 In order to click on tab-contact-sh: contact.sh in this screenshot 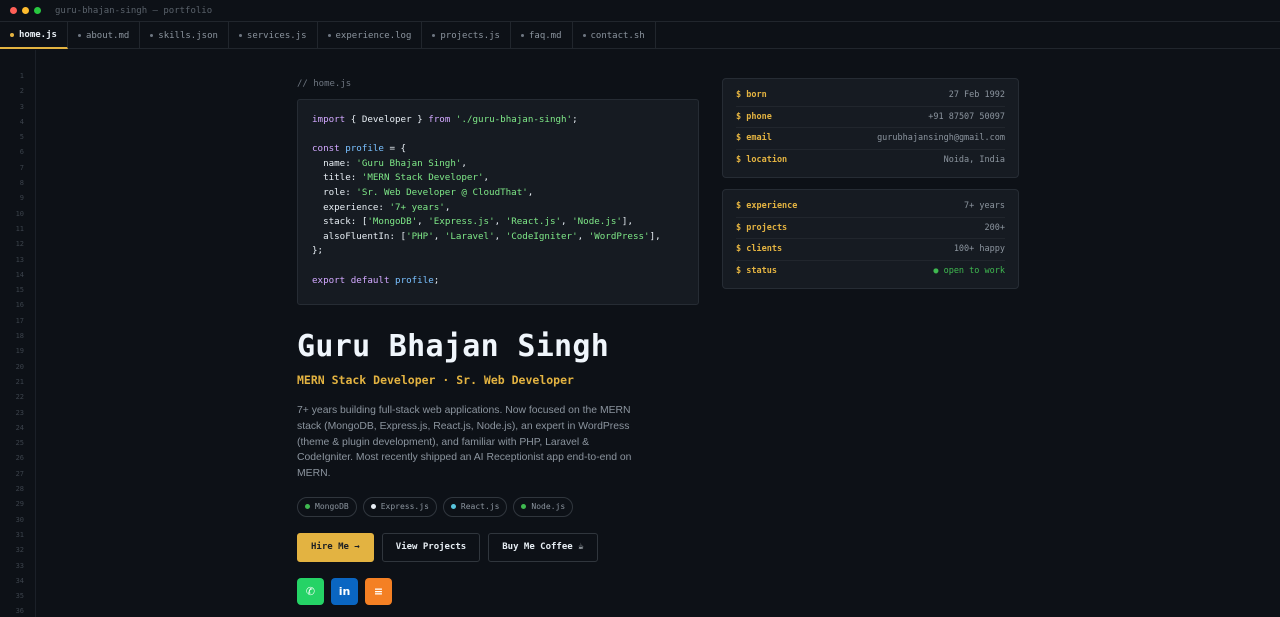, I will do `click(614, 35)`.